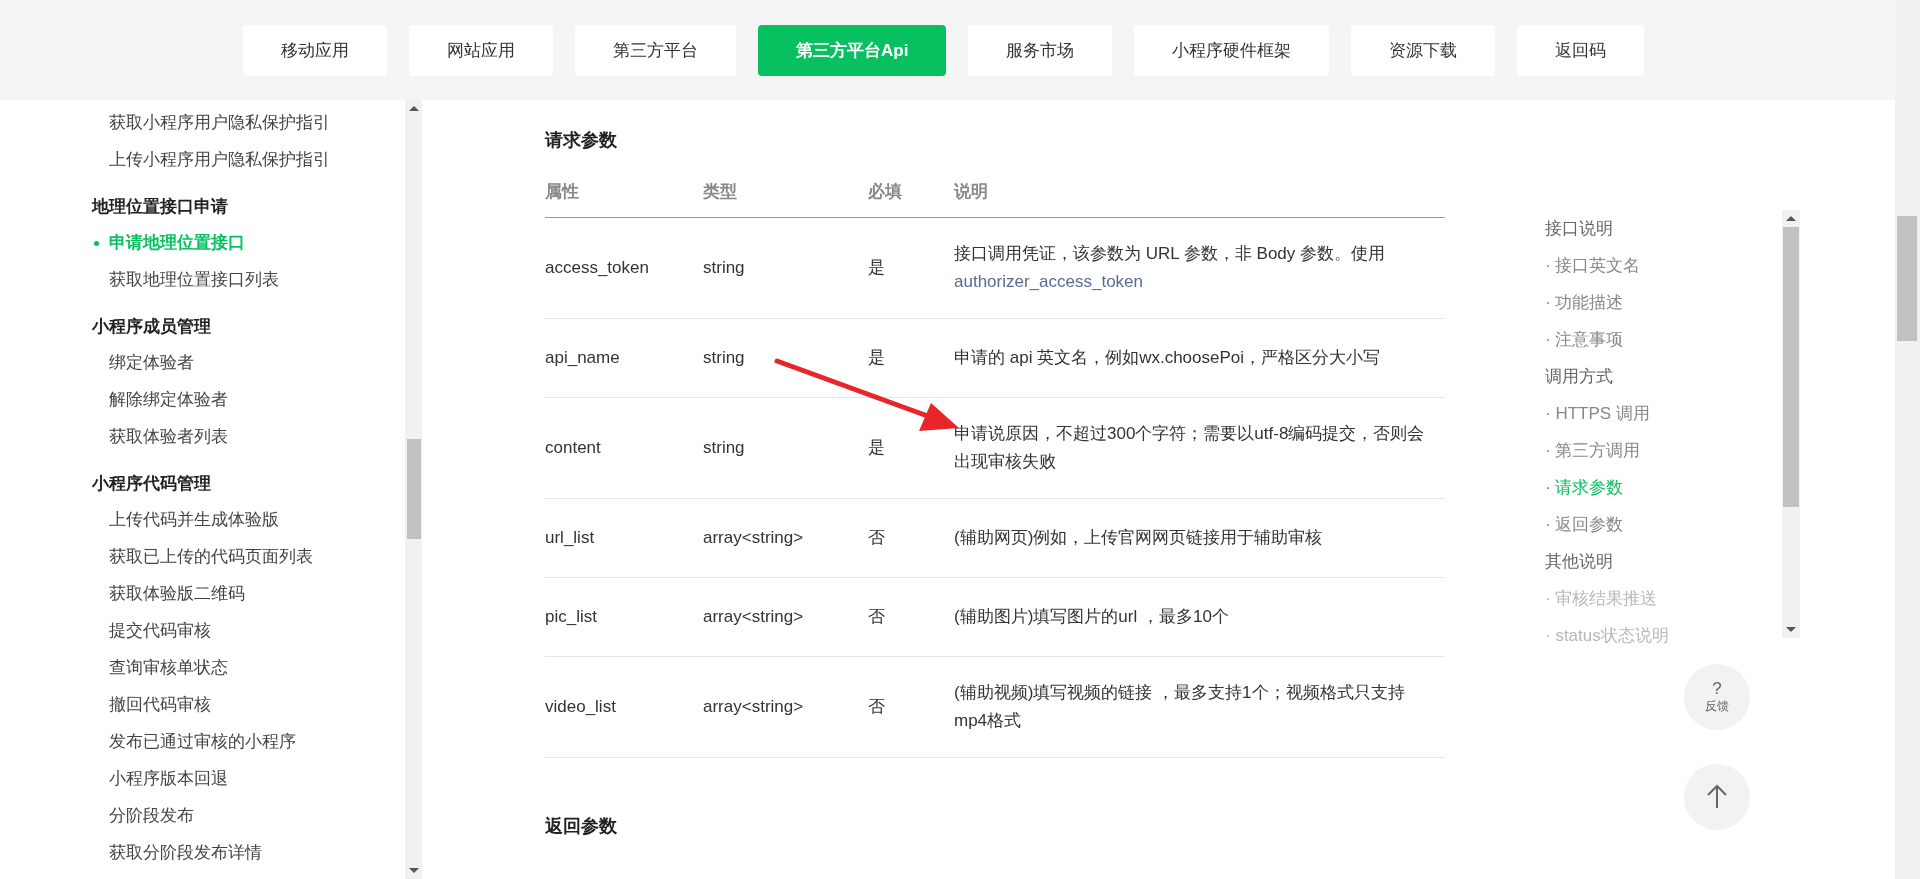 Image resolution: width=1920 pixels, height=879 pixels. I want to click on description-text: 接口调用凭证，该参数为 URL 参数，非 Body 参数。使用, so click(1170, 253).